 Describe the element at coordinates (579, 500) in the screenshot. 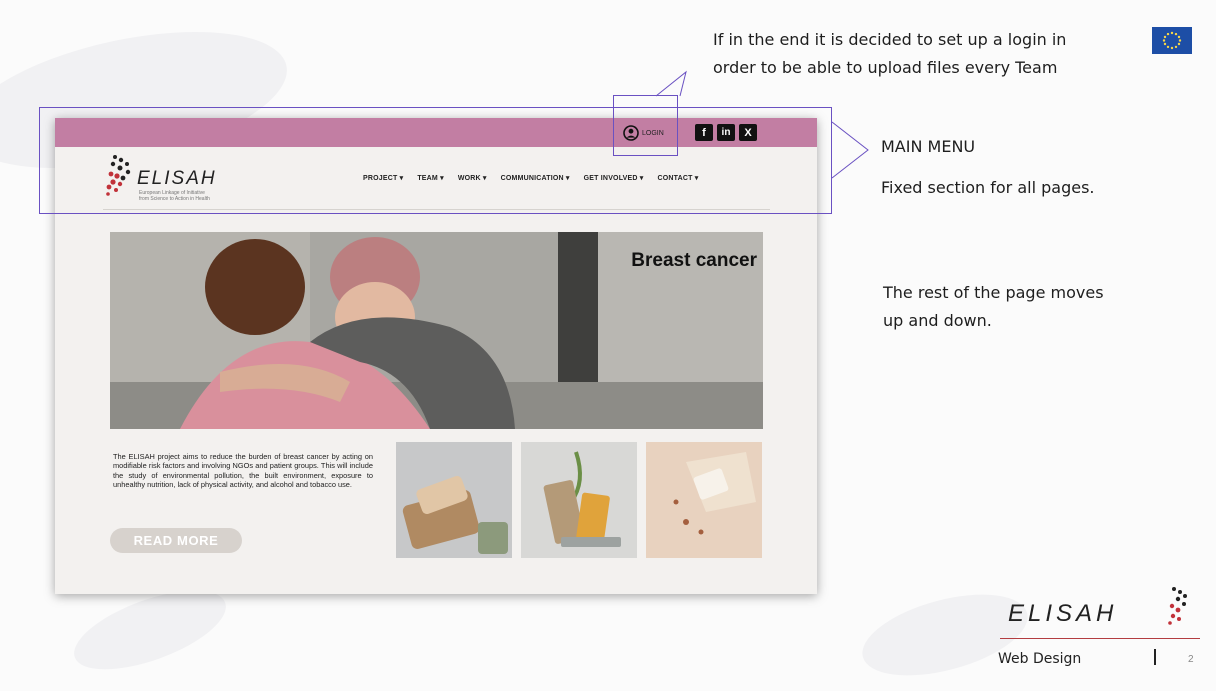

I see `thumbnail-soap-bars` at that location.